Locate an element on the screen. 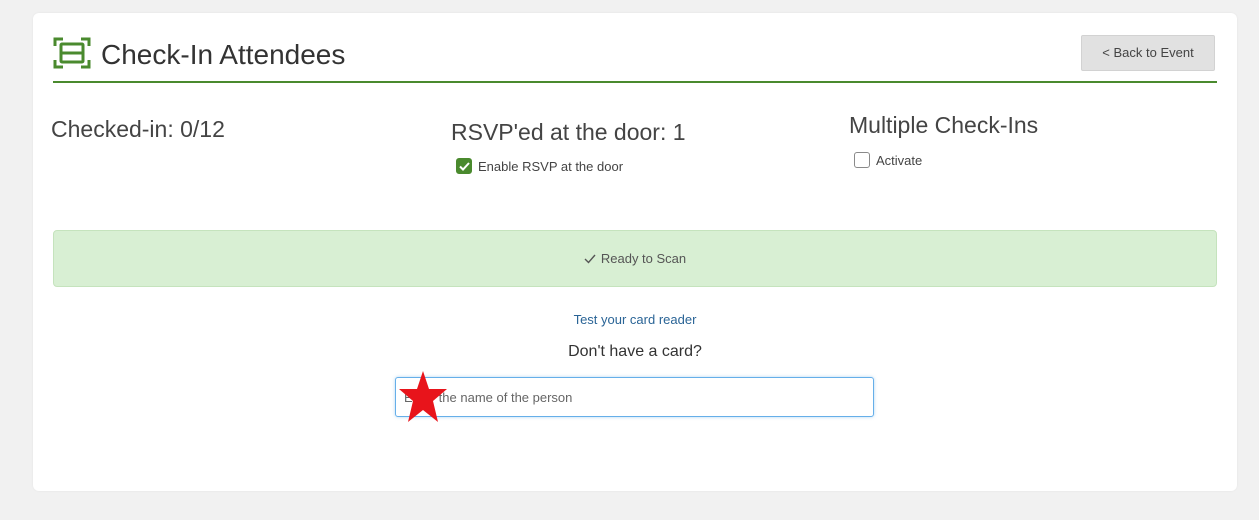 The width and height of the screenshot is (1259, 520). page-header: Check-In Attendees < Back to Event is located at coordinates (635, 58).